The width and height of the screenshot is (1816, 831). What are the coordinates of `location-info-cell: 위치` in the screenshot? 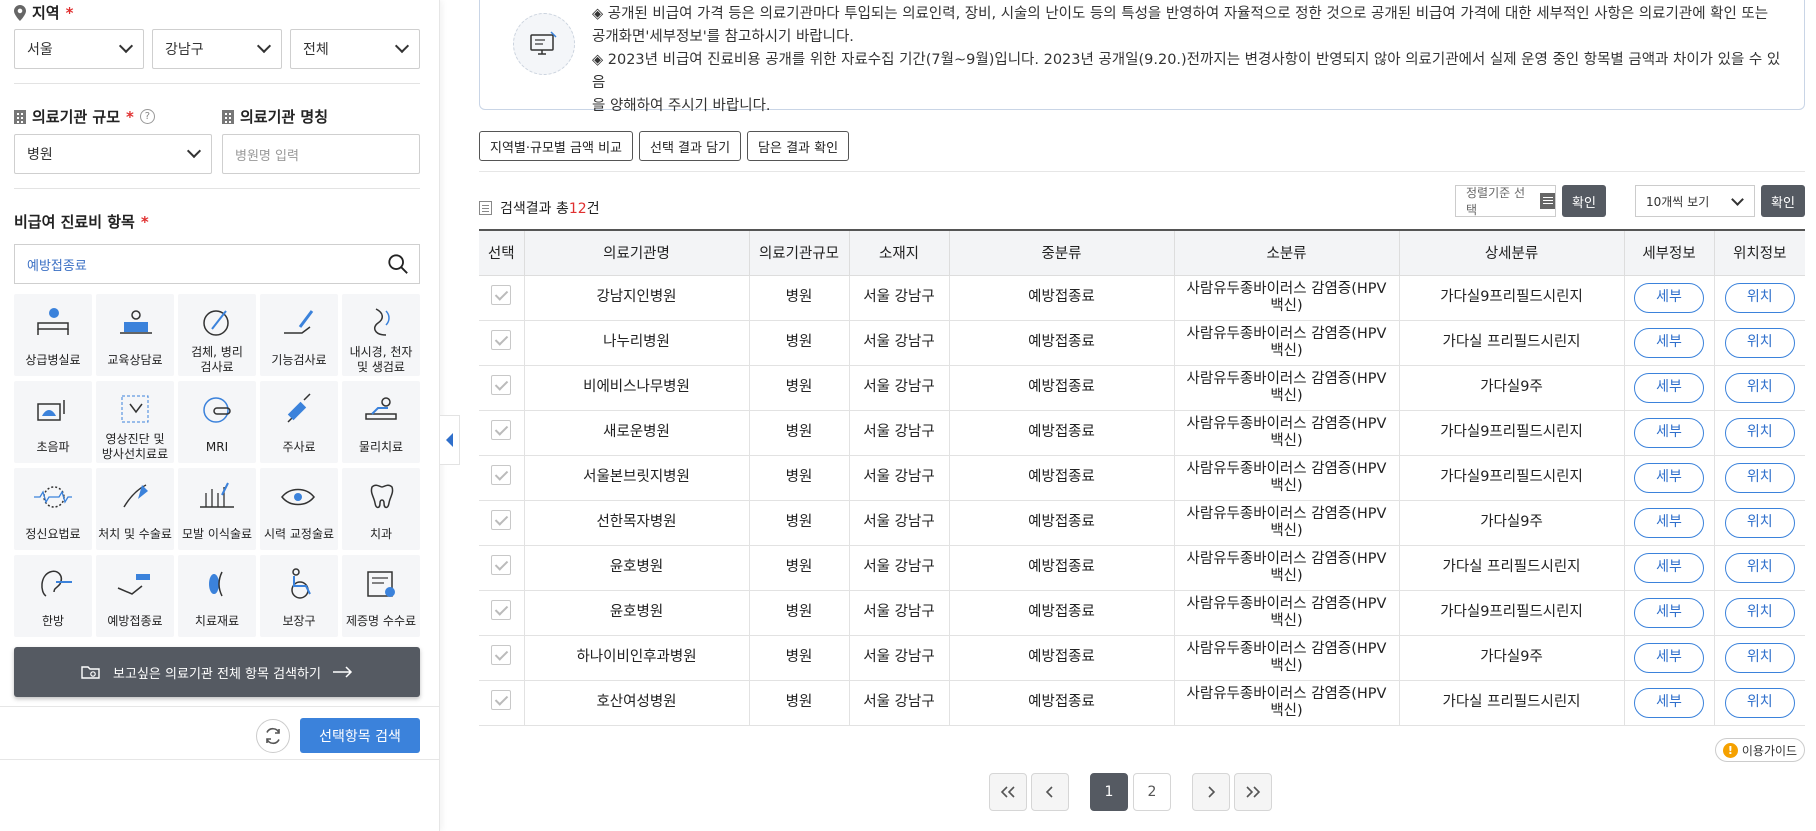 It's located at (1759, 298).